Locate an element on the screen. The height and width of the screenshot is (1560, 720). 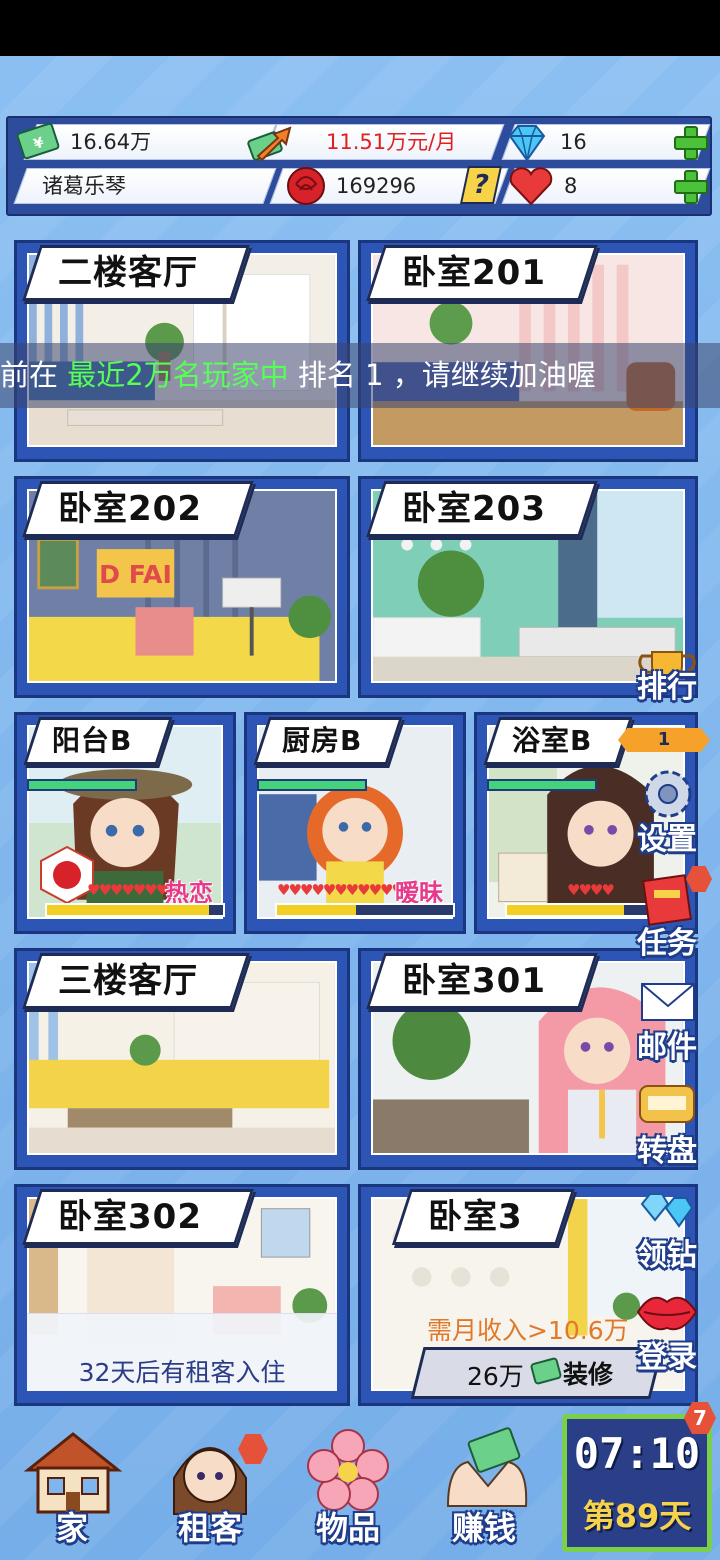
wheel-button: 转盘 is located at coordinates (667, 1122).